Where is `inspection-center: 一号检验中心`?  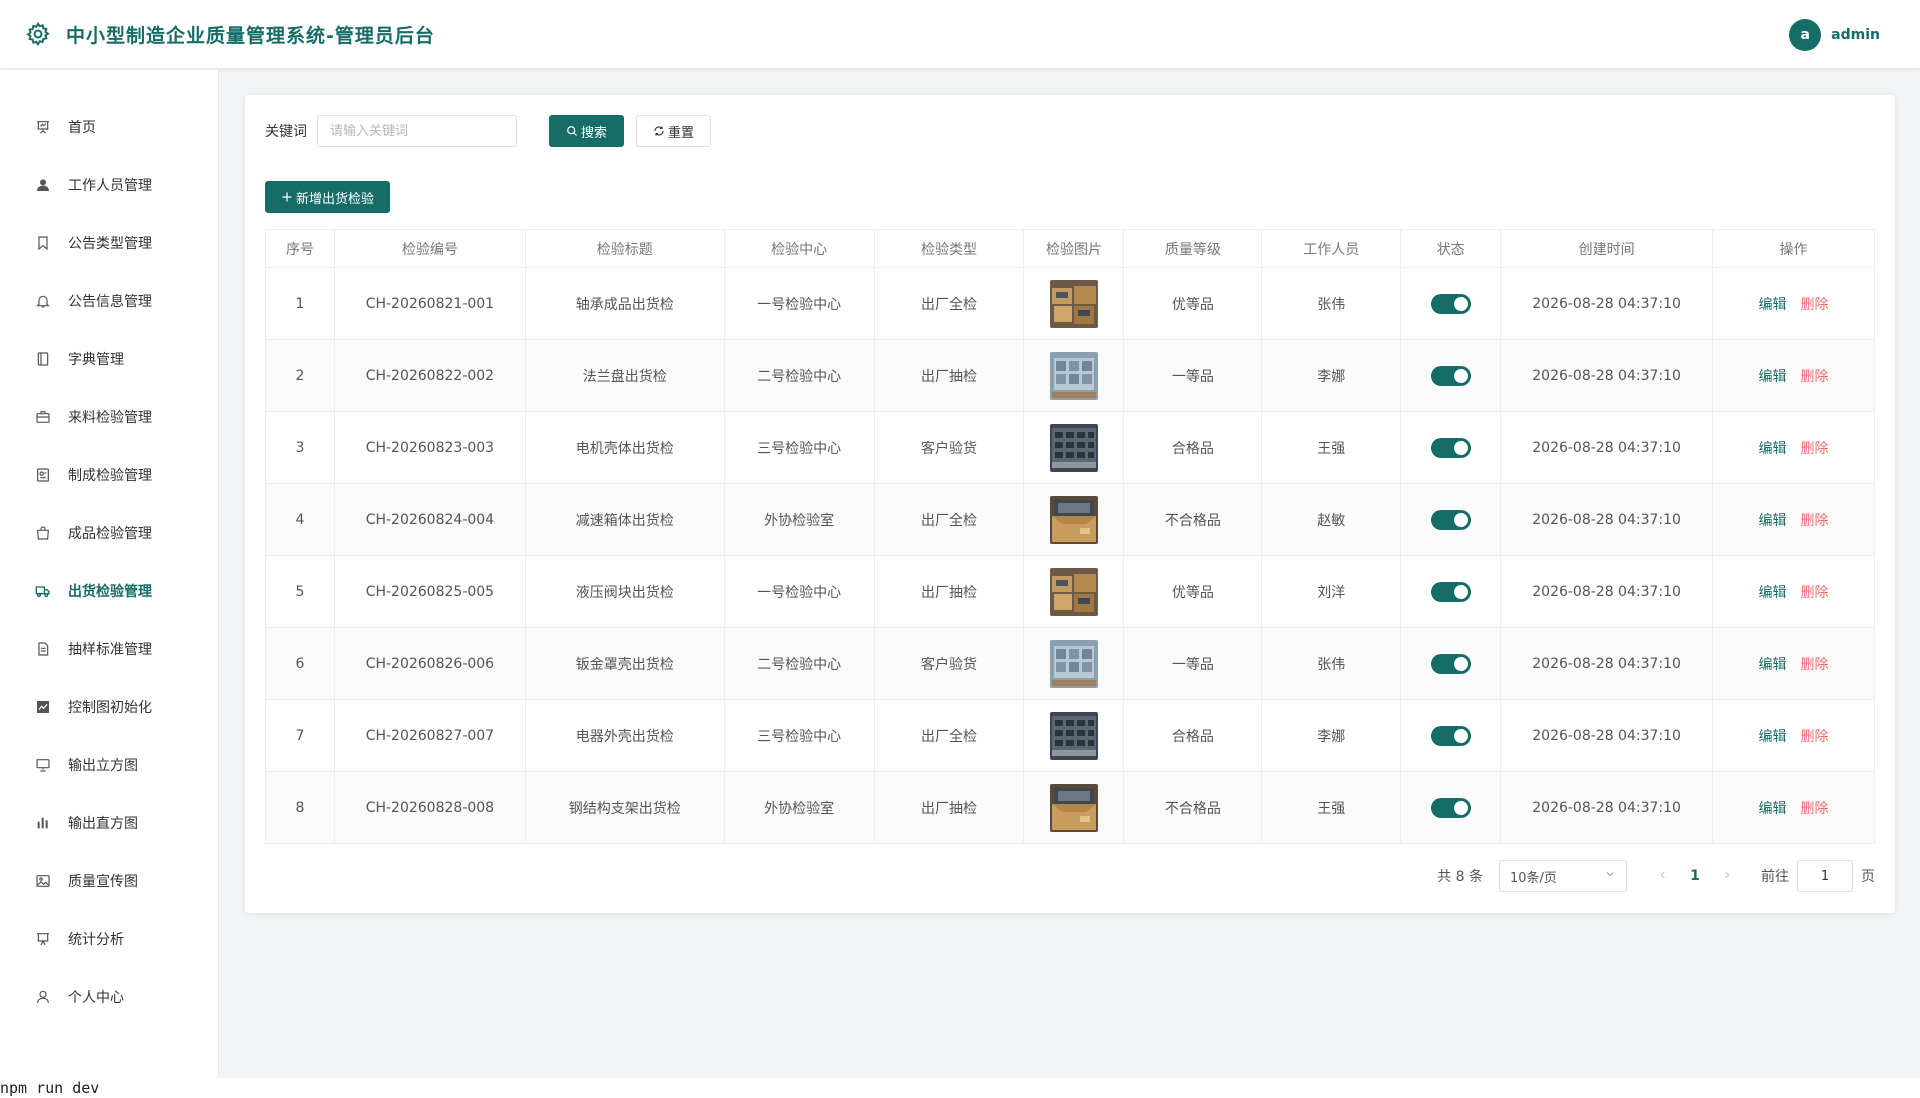 inspection-center: 一号检验中心 is located at coordinates (799, 591).